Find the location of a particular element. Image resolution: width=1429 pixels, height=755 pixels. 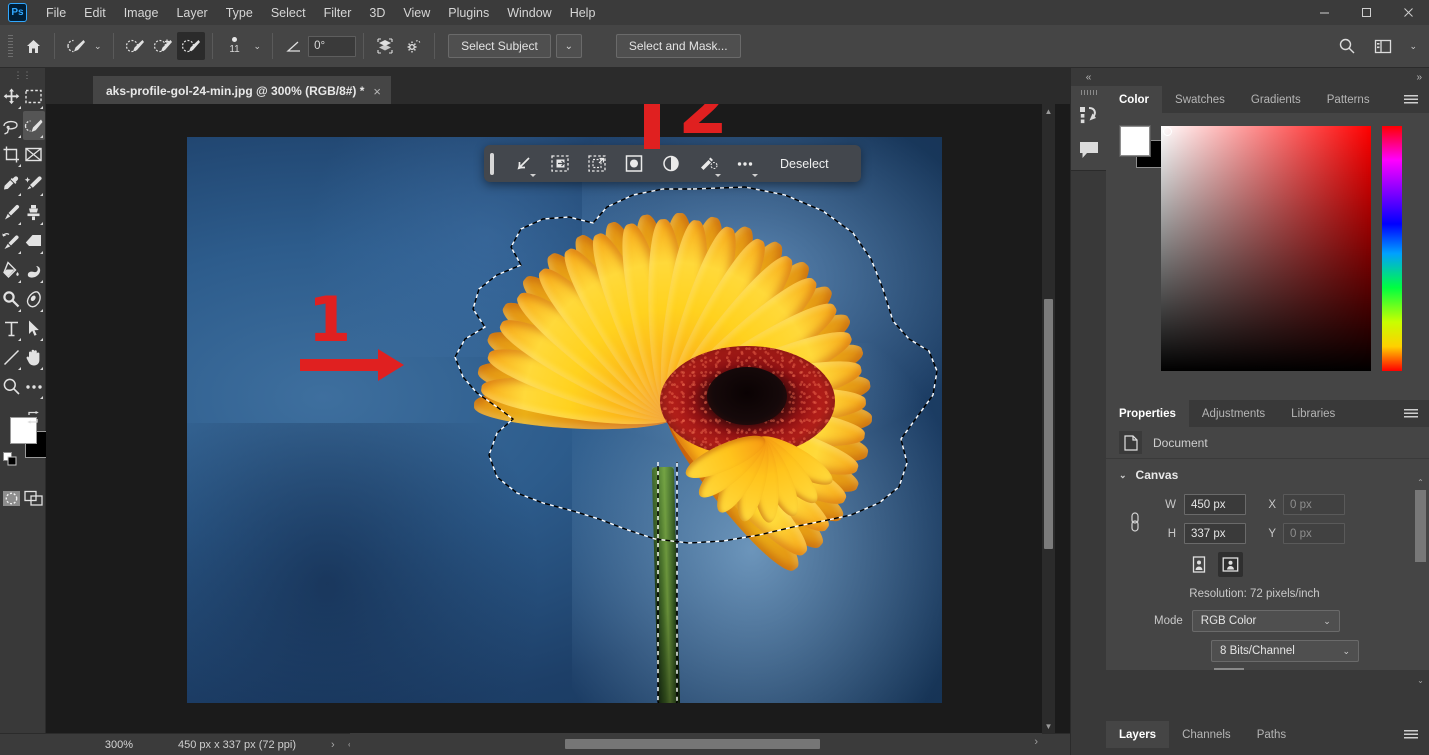

hue-slider is located at coordinates (1392, 248).